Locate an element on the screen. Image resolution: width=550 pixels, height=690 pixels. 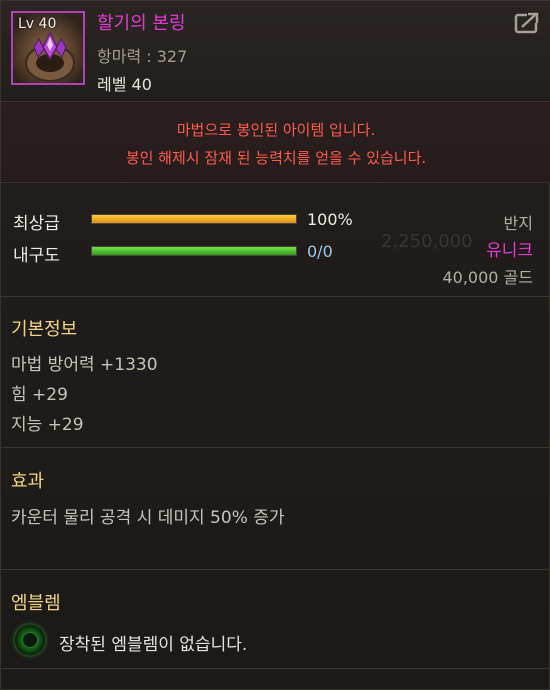
grade-bar is located at coordinates (194, 219).